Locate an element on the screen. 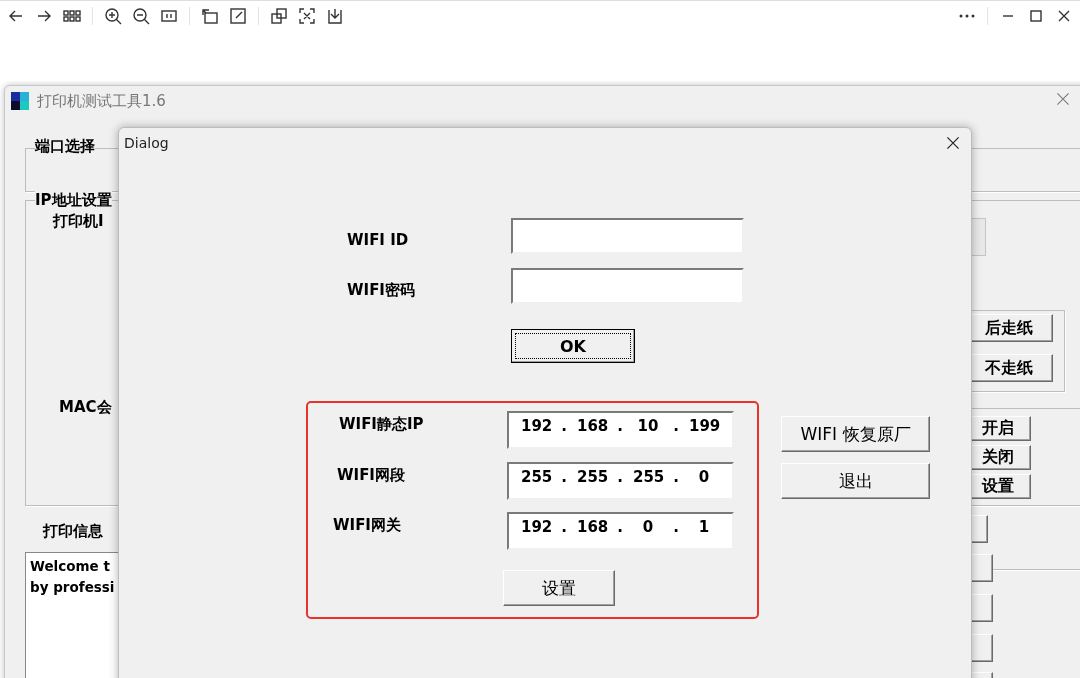 The image size is (1080, 678). zoom-in-icon is located at coordinates (113, 16).